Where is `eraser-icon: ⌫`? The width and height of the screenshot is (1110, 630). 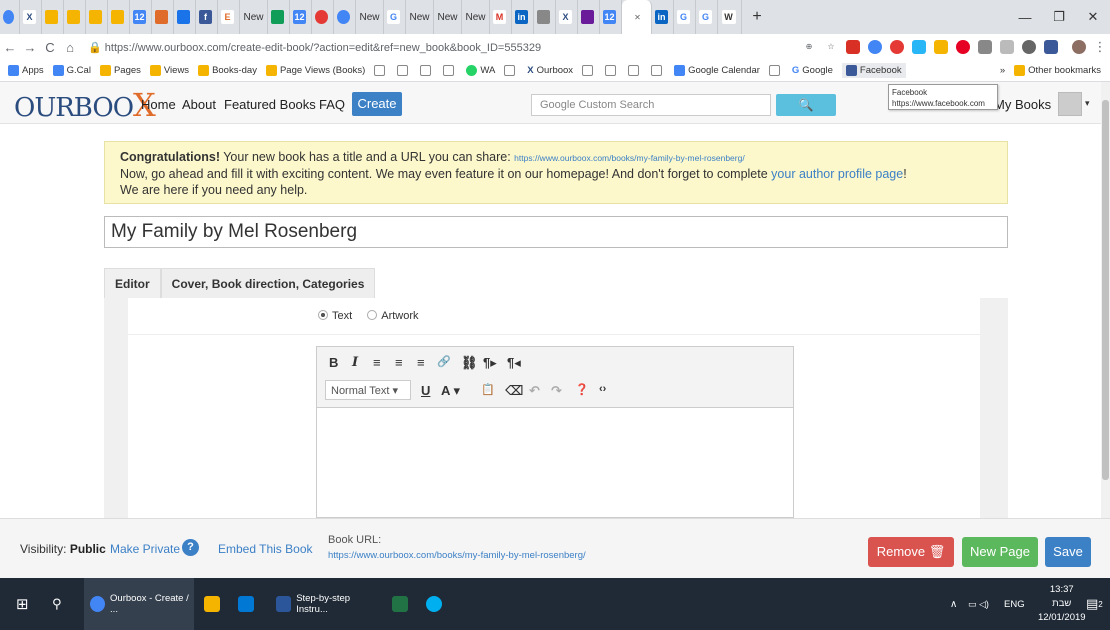 eraser-icon: ⌫ is located at coordinates (514, 391).